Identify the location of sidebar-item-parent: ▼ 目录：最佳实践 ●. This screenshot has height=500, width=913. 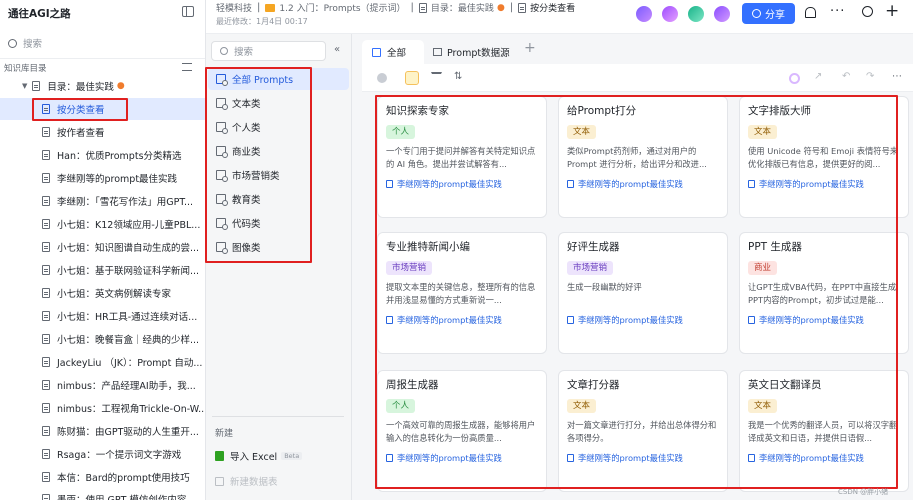
(102, 86).